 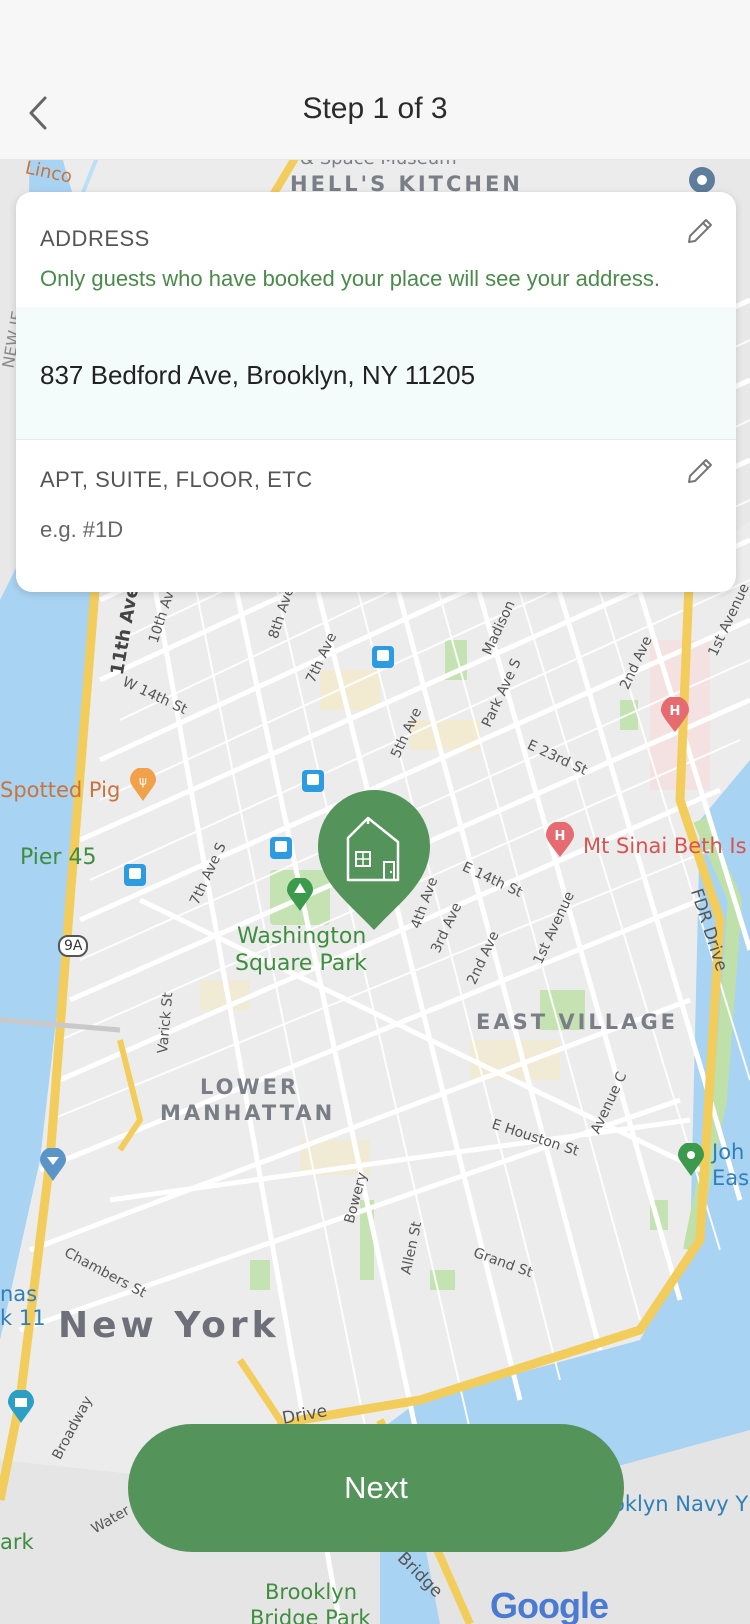 I want to click on landmark-marker-icon, so click(x=53, y=1165).